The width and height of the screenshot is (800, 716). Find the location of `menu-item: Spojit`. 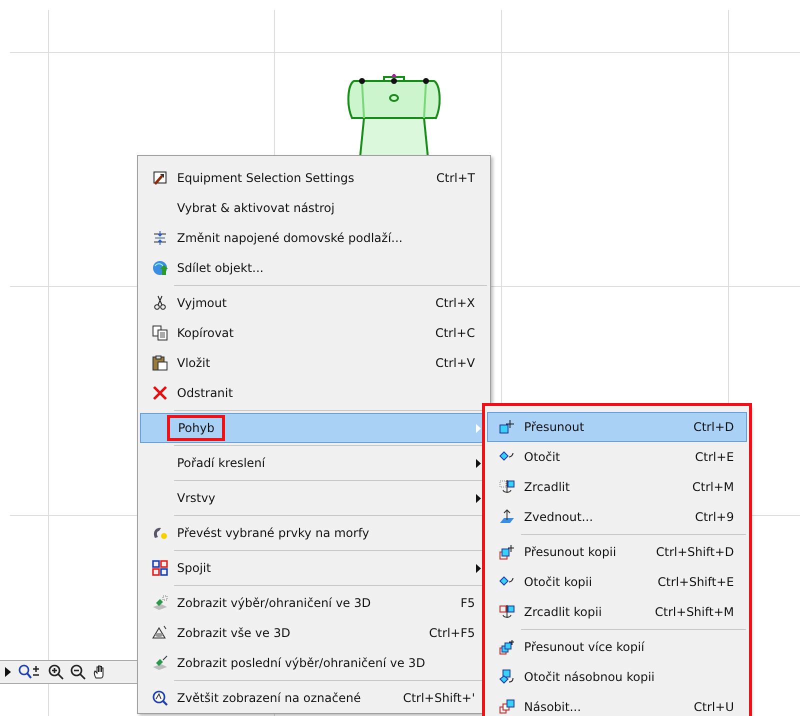

menu-item: Spojit is located at coordinates (314, 568).